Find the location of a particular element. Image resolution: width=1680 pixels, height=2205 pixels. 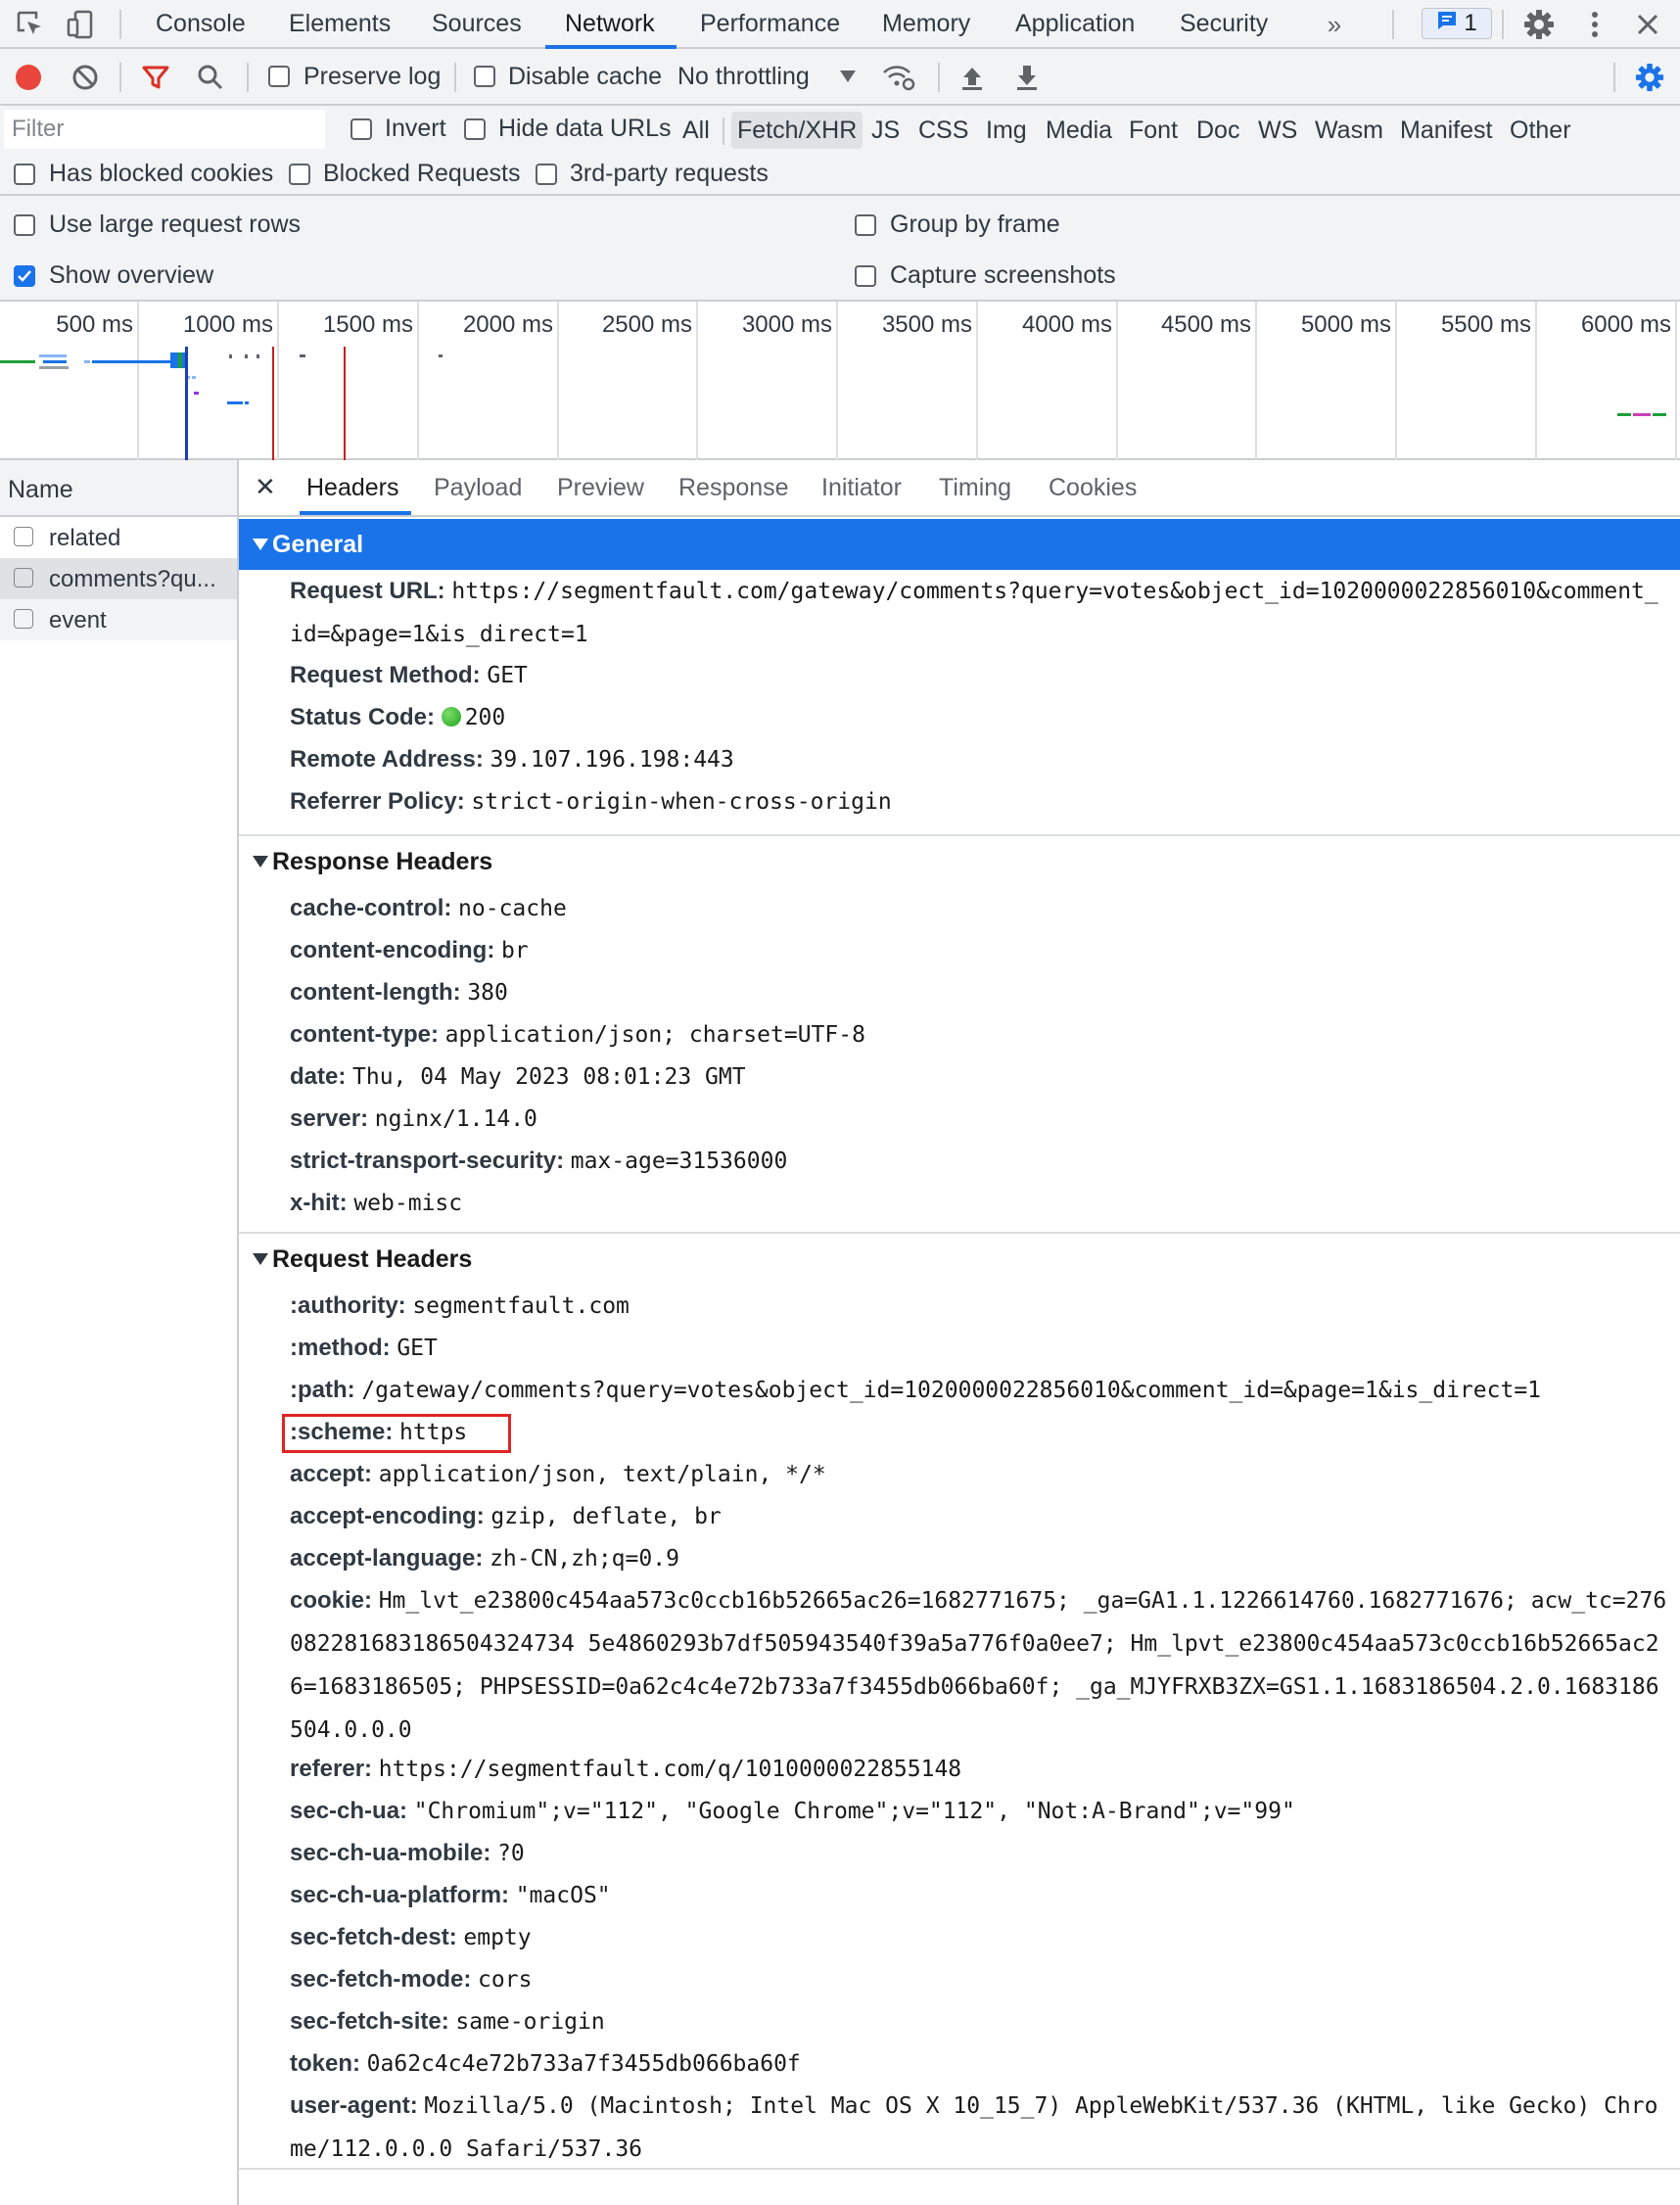

network-settings-icon is located at coordinates (1649, 77).